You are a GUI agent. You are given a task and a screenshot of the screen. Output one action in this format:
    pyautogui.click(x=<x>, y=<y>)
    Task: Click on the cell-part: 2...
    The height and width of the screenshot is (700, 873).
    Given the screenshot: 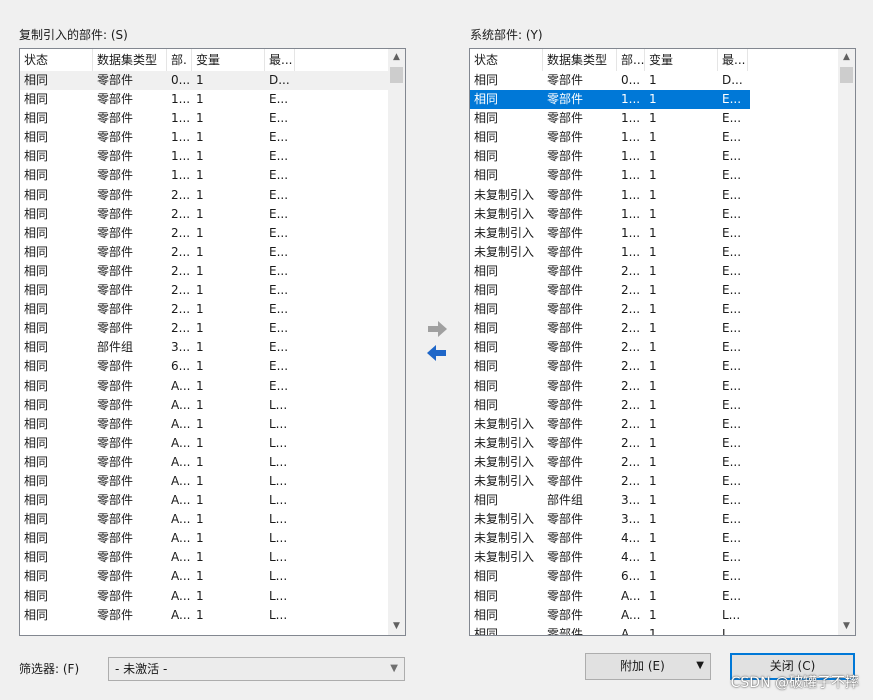 What is the action you would take?
    pyautogui.click(x=181, y=328)
    